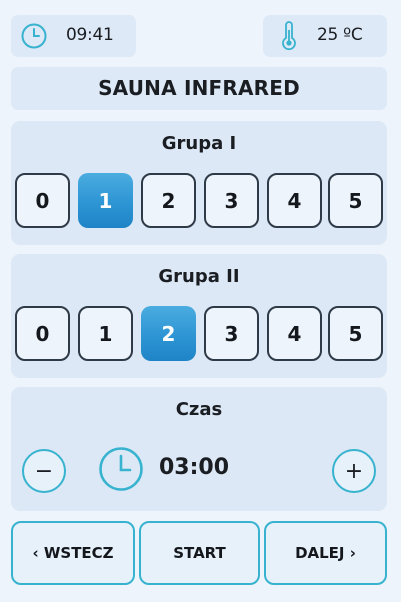  Describe the element at coordinates (90, 35) in the screenshot. I see `status-time: 09:41` at that location.